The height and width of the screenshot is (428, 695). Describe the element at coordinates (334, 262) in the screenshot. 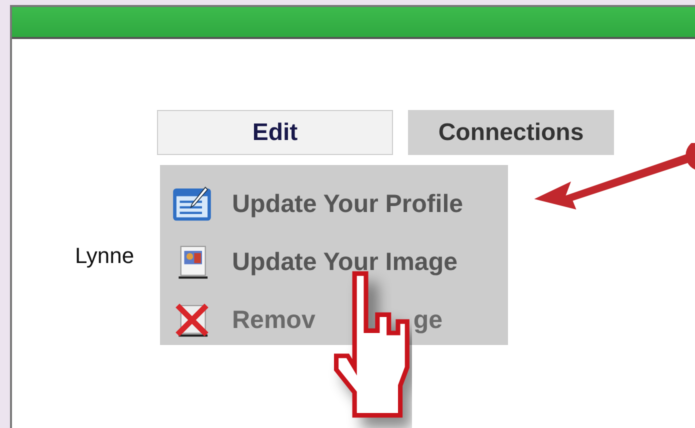

I see `menu-item: Update Your Image` at that location.